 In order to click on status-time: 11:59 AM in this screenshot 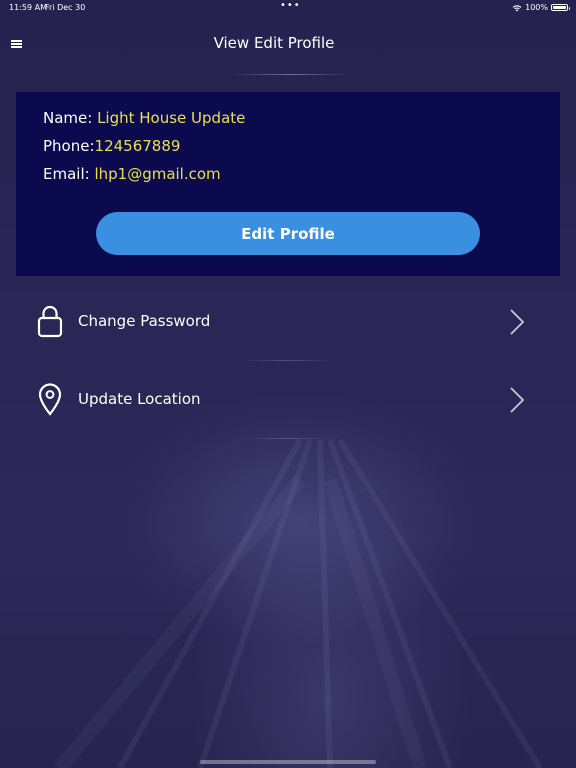, I will do `click(28, 7)`.